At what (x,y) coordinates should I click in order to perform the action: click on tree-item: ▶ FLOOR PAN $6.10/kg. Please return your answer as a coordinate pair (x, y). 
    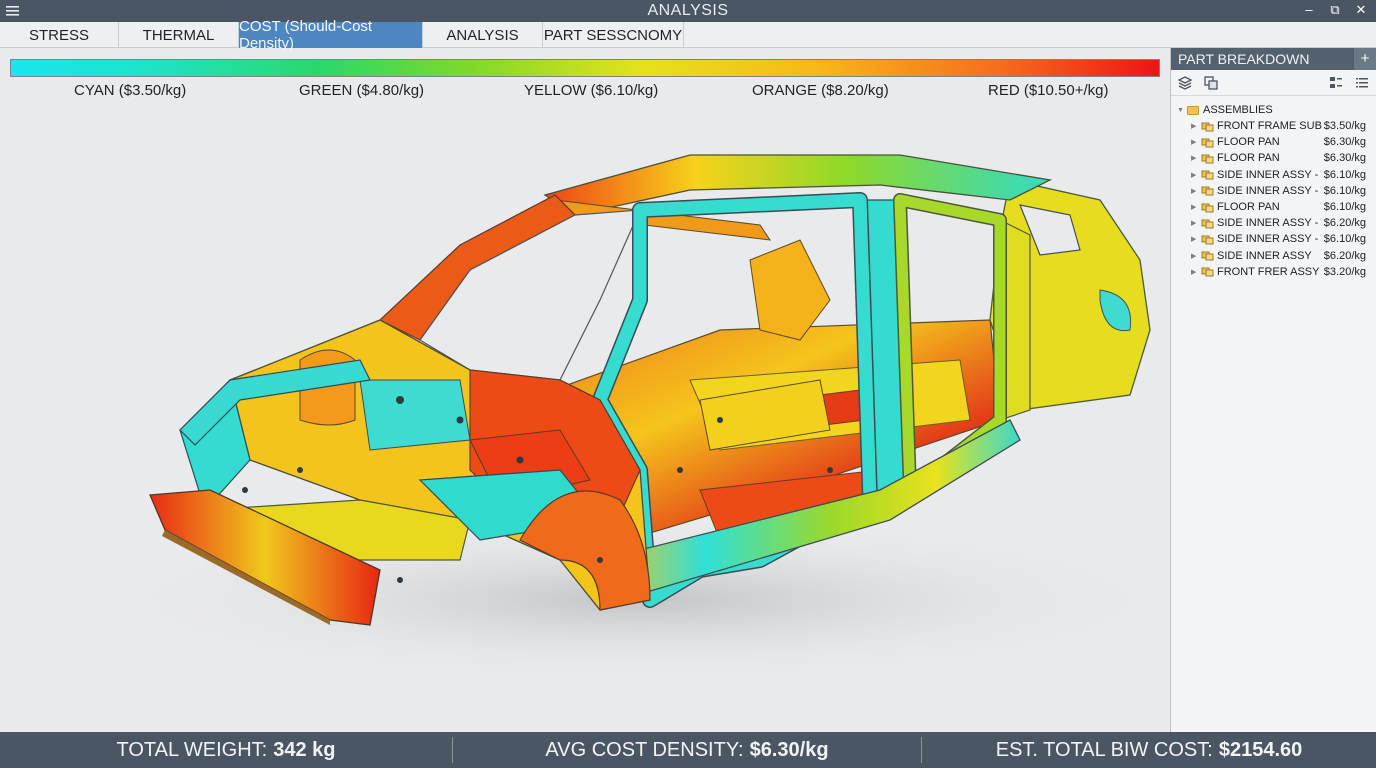
    Looking at the image, I should click on (1273, 207).